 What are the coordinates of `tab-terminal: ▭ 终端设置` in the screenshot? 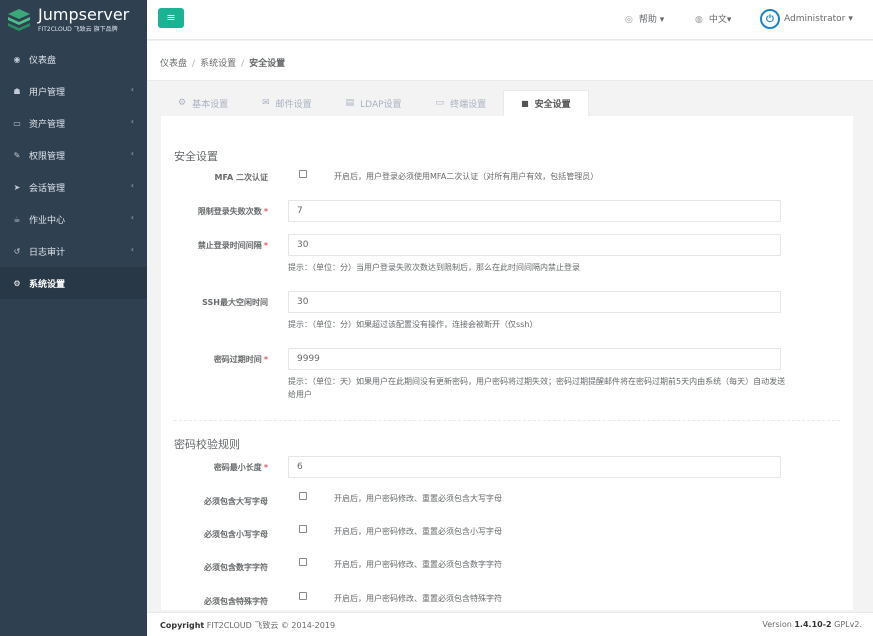 It's located at (461, 103).